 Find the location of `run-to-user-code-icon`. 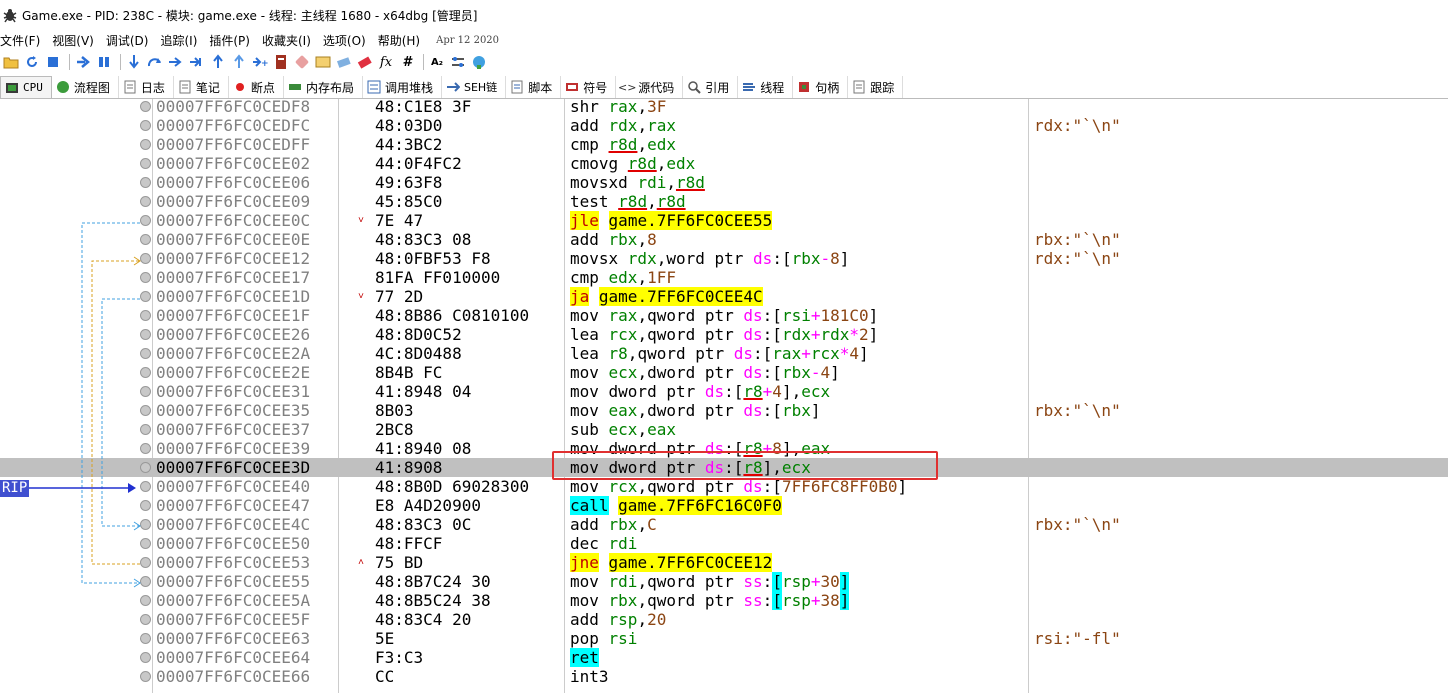

run-to-user-code-icon is located at coordinates (239, 62).